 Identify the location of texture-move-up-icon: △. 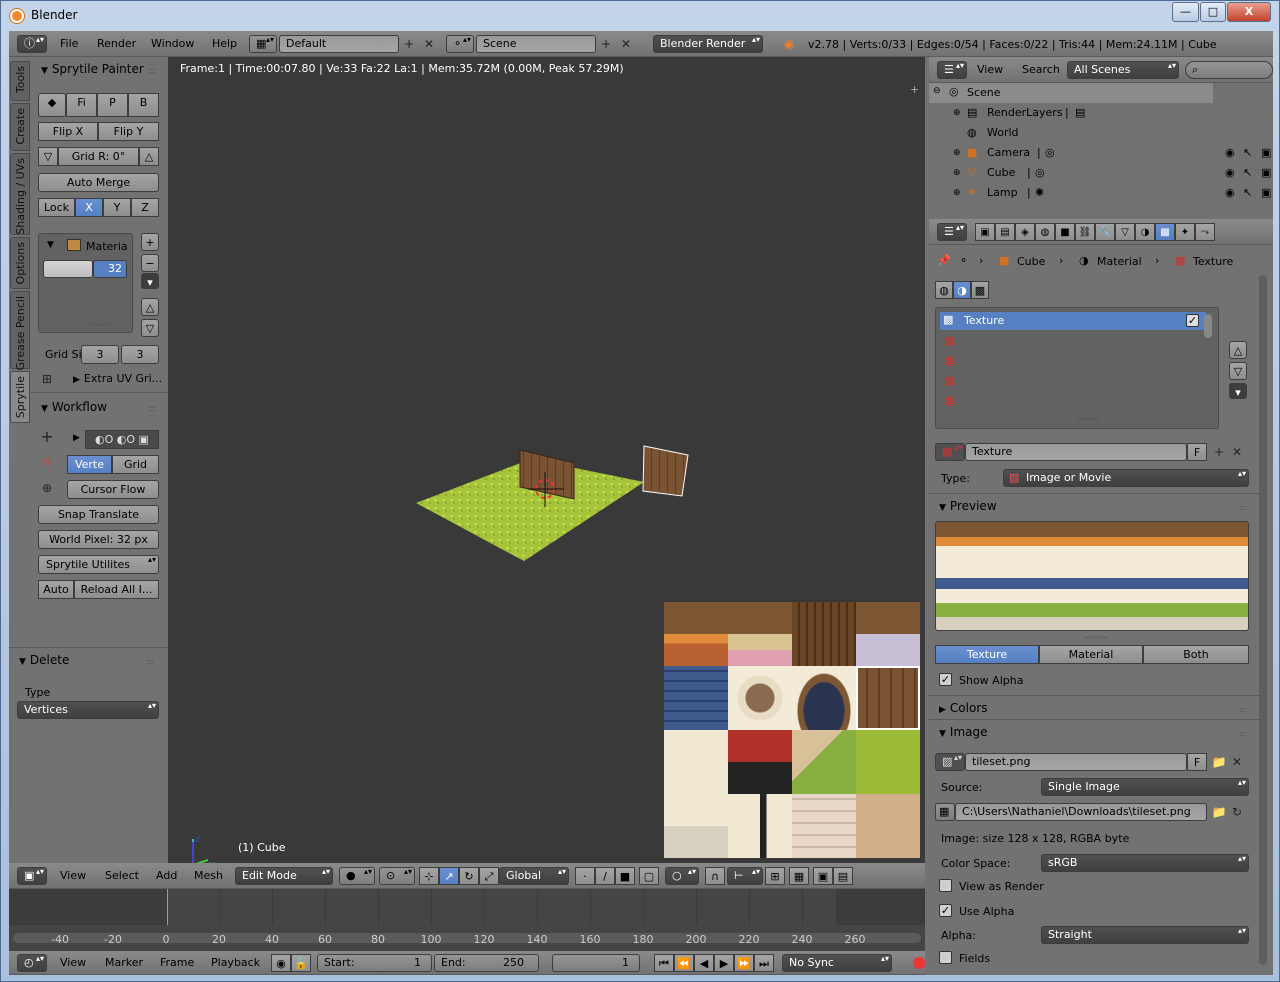
(1238, 350).